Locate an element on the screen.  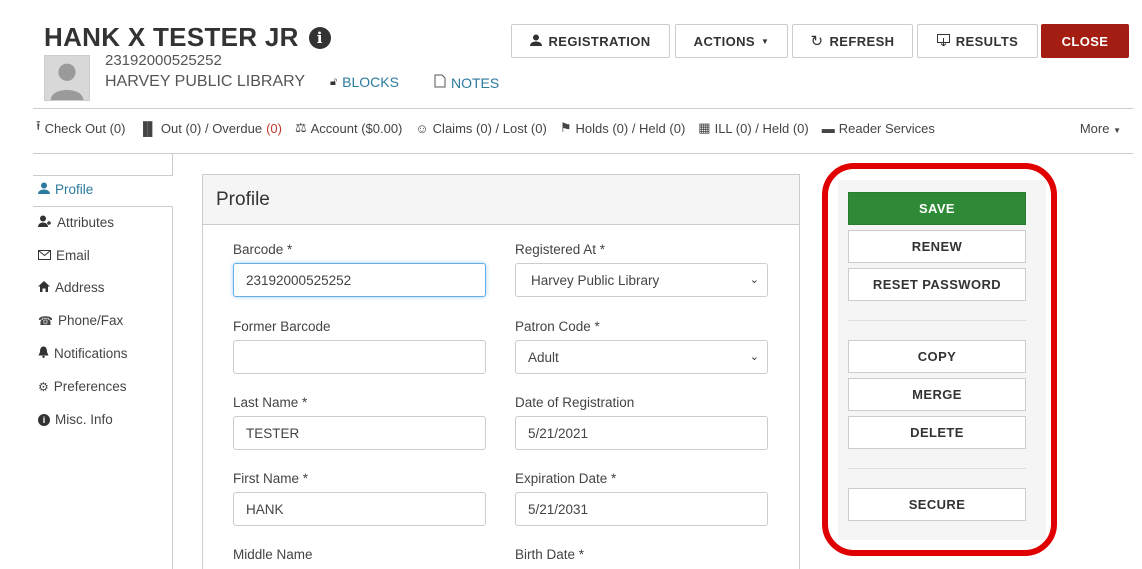
side-separator is located at coordinates (937, 320).